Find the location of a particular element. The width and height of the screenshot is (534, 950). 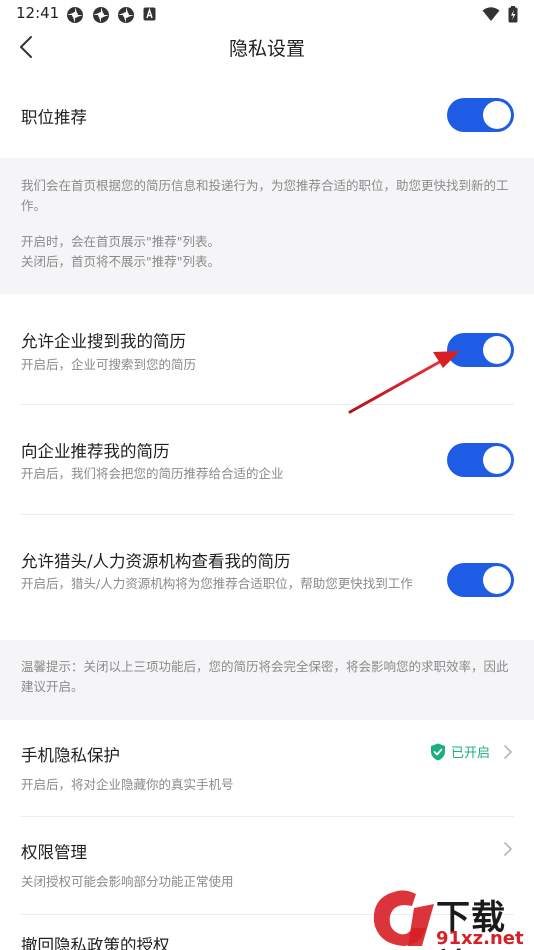

phone-privacy-status-text: 已开启 is located at coordinates (471, 753).